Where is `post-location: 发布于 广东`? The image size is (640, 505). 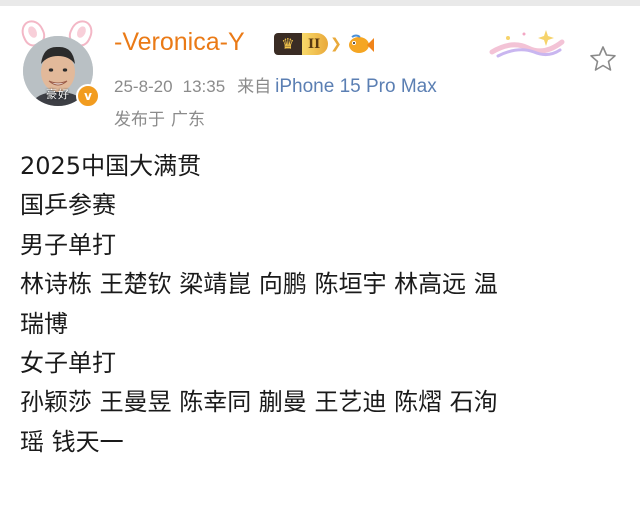
post-location: 发布于 广东 is located at coordinates (159, 117).